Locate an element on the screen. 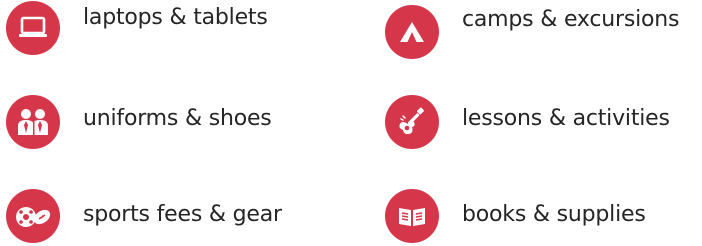 Image resolution: width=702 pixels, height=246 pixels. category-label: lessons & activities is located at coordinates (566, 118).